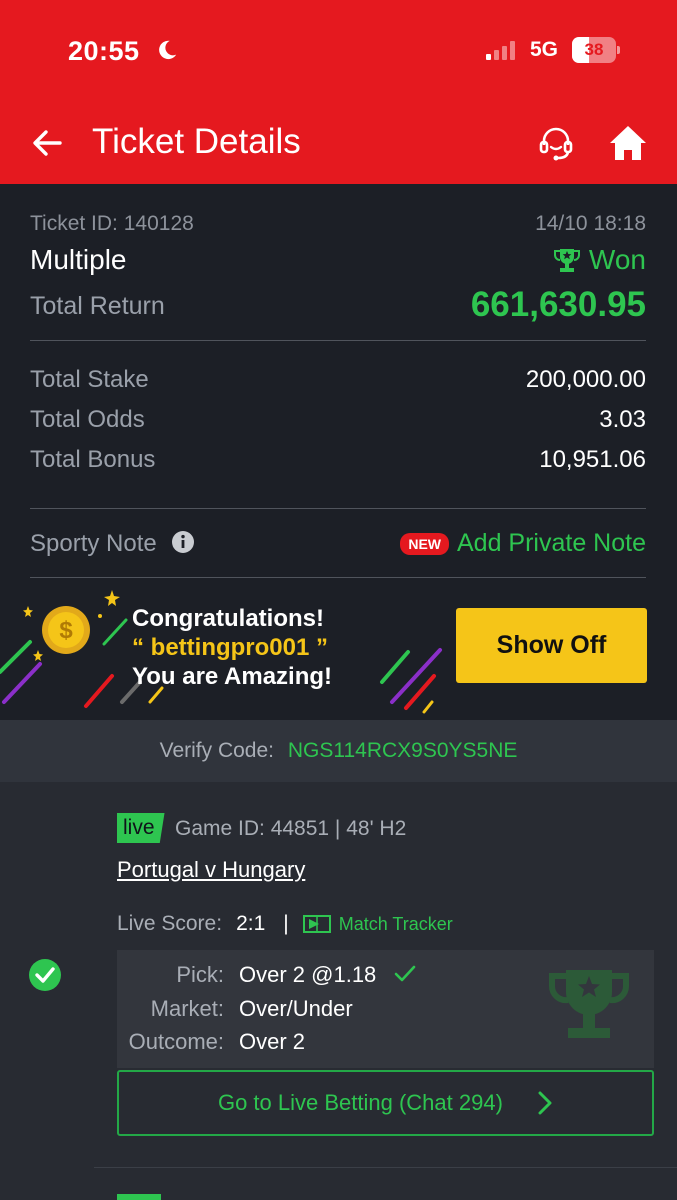 The height and width of the screenshot is (1200, 677). What do you see at coordinates (232, 676) in the screenshot?
I see `congratulations-line3: You are Amazing!` at bounding box center [232, 676].